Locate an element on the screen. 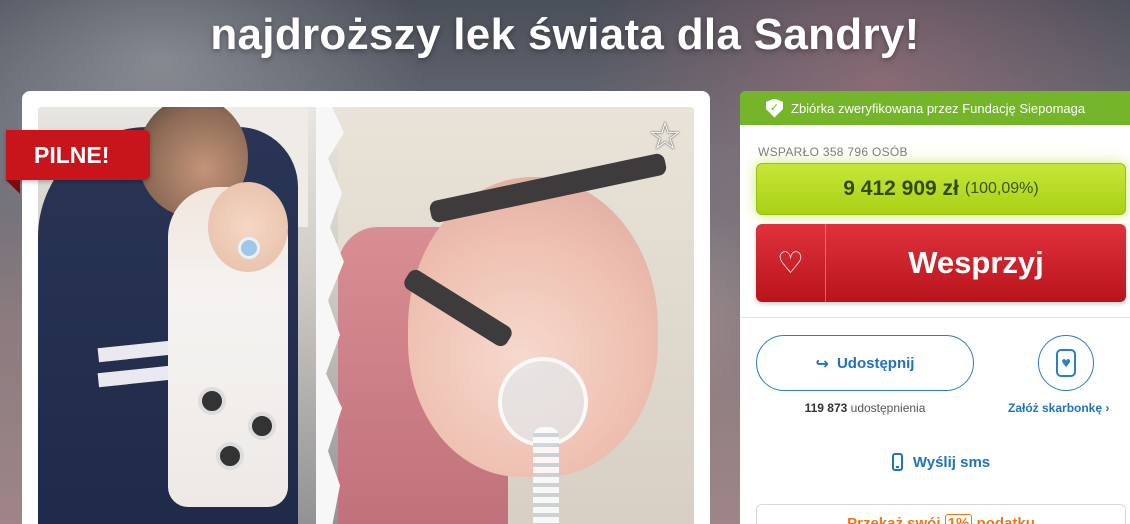 The height and width of the screenshot is (524, 1130). tax-prefix: Przekaż swój is located at coordinates (894, 519).